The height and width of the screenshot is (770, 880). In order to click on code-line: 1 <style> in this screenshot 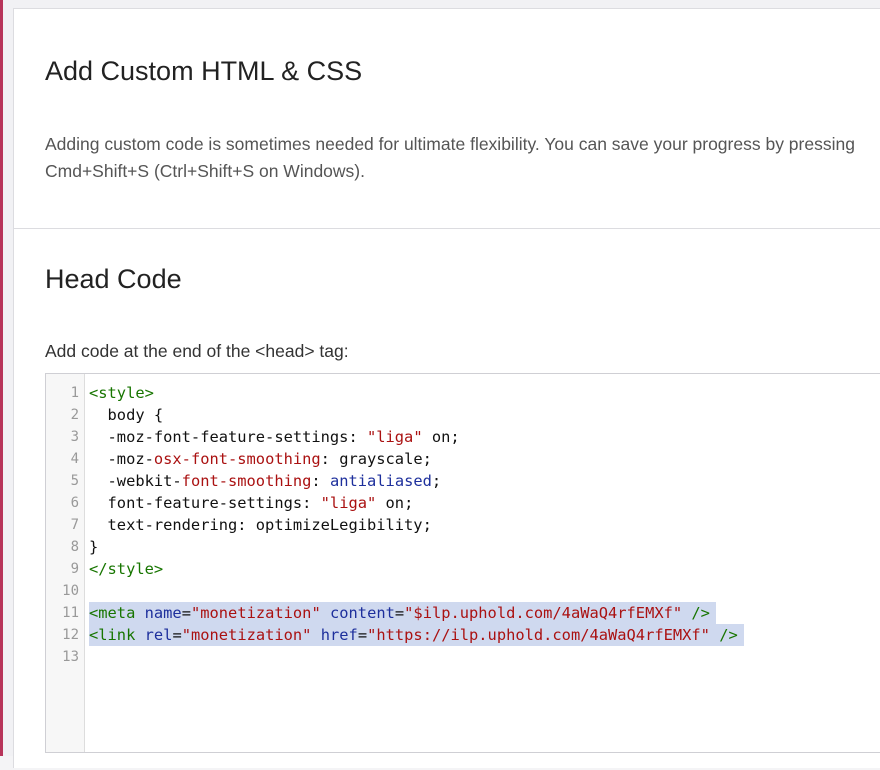, I will do `click(463, 393)`.